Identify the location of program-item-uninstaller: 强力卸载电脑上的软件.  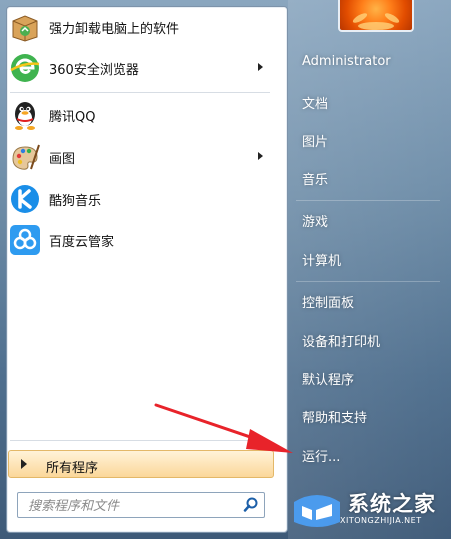
(140, 27).